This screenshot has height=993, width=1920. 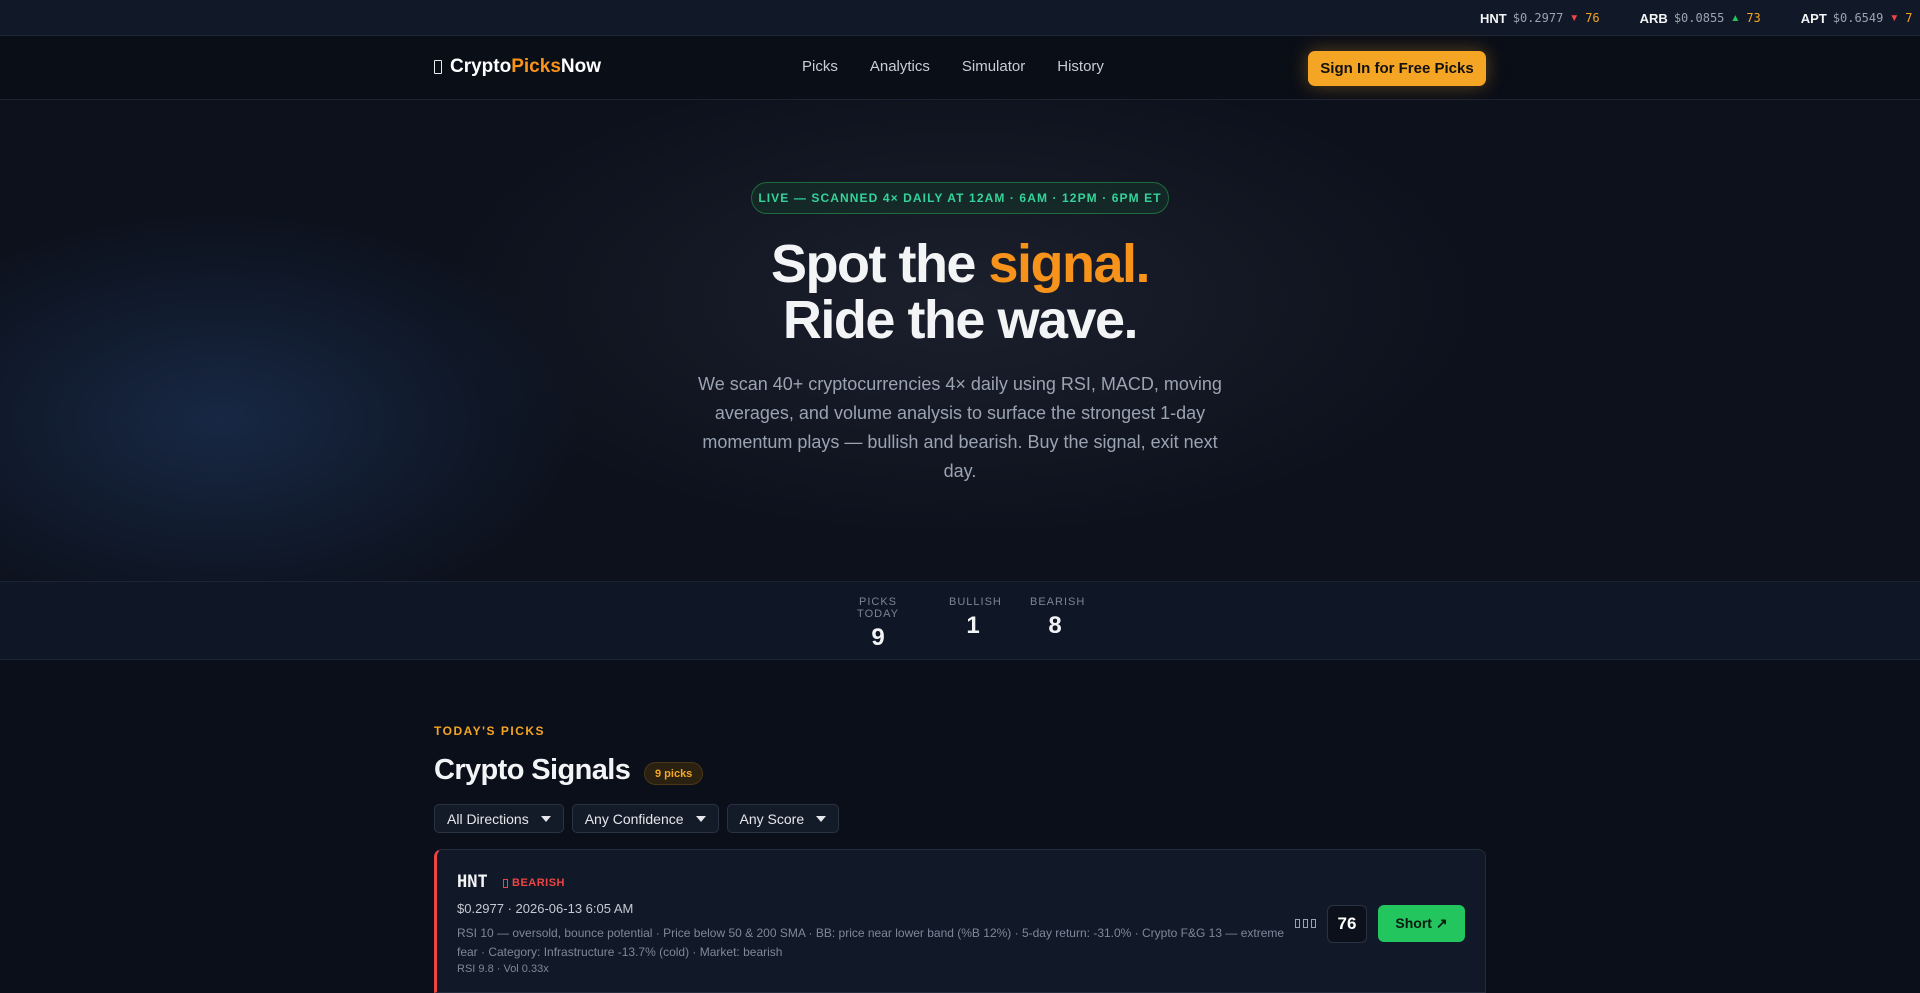 I want to click on pick-score: 76, so click(x=1347, y=924).